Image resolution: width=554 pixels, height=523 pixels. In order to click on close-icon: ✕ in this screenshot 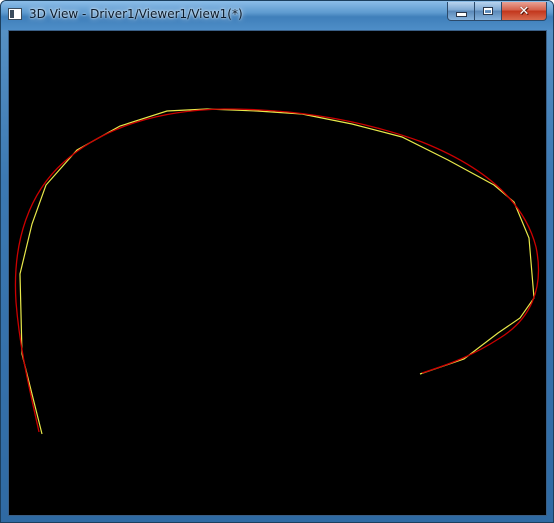, I will do `click(524, 11)`.